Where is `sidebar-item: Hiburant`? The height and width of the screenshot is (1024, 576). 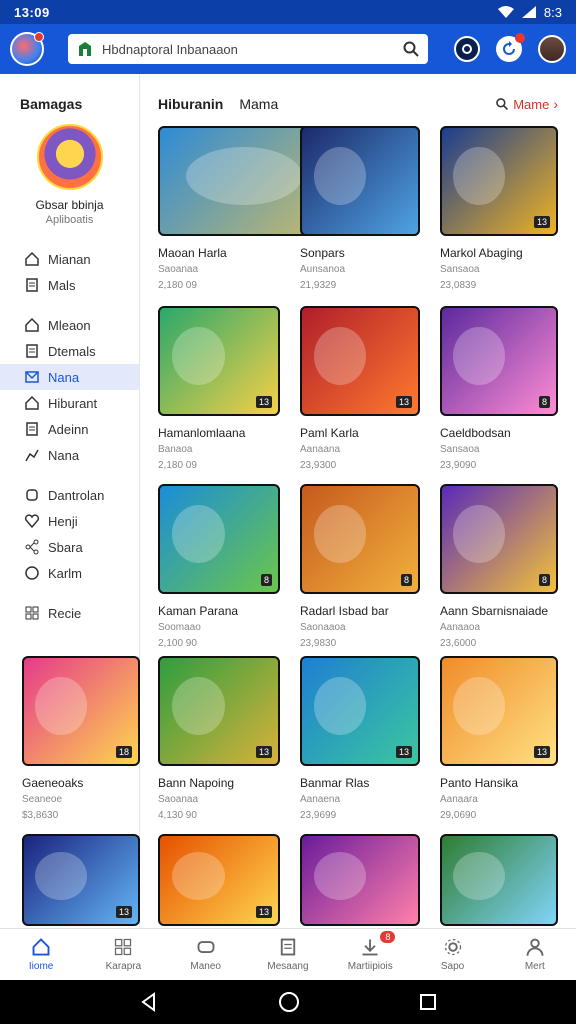
sidebar-item: Hiburant is located at coordinates (69, 403).